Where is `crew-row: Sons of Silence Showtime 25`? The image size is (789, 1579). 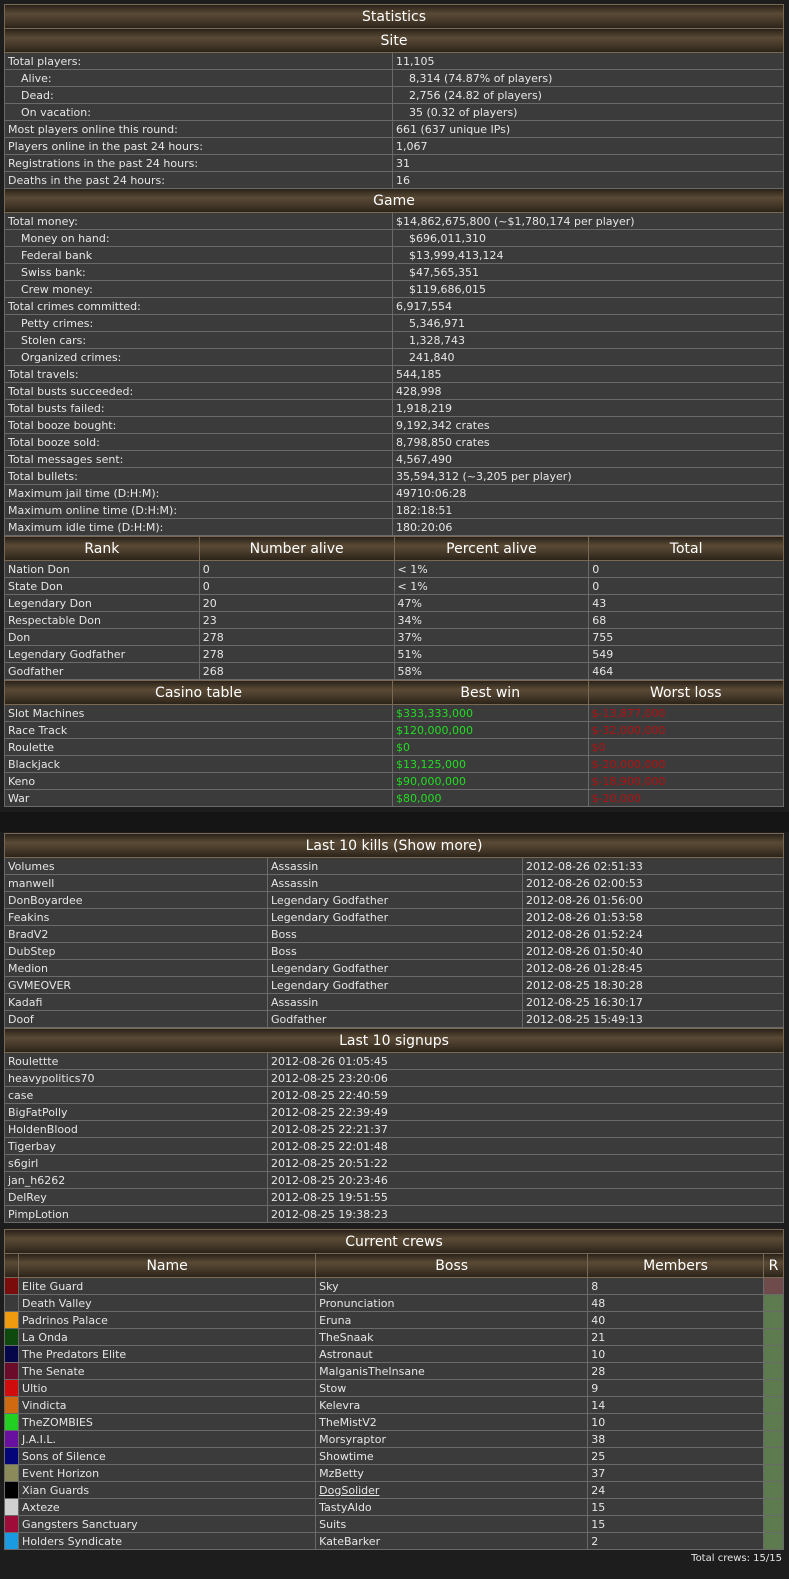
crew-row: Sons of Silence Showtime 25 is located at coordinates (394, 1456).